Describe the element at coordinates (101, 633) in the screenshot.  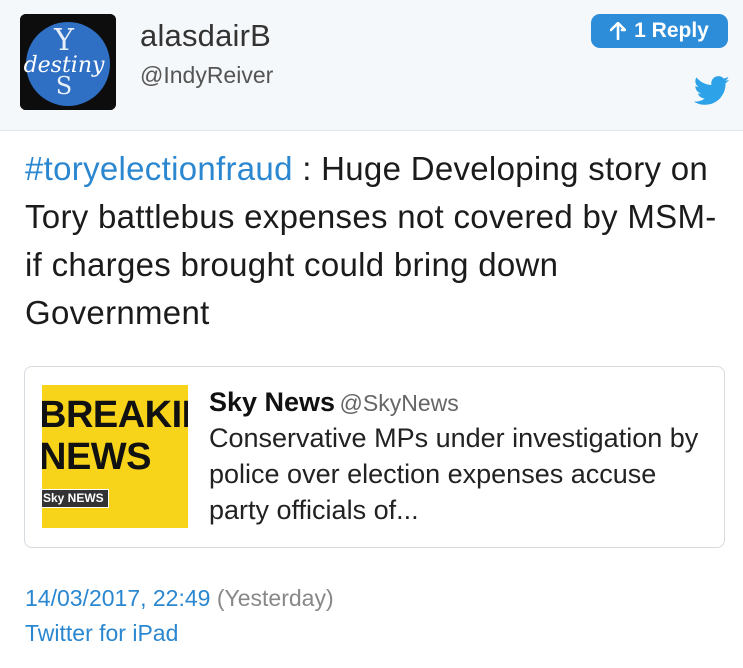
I see `tweet-source: Twitter for iPad` at that location.